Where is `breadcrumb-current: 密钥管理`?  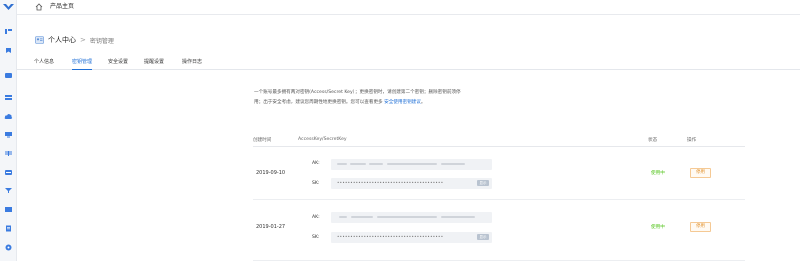
breadcrumb-current: 密钥管理 is located at coordinates (101, 41).